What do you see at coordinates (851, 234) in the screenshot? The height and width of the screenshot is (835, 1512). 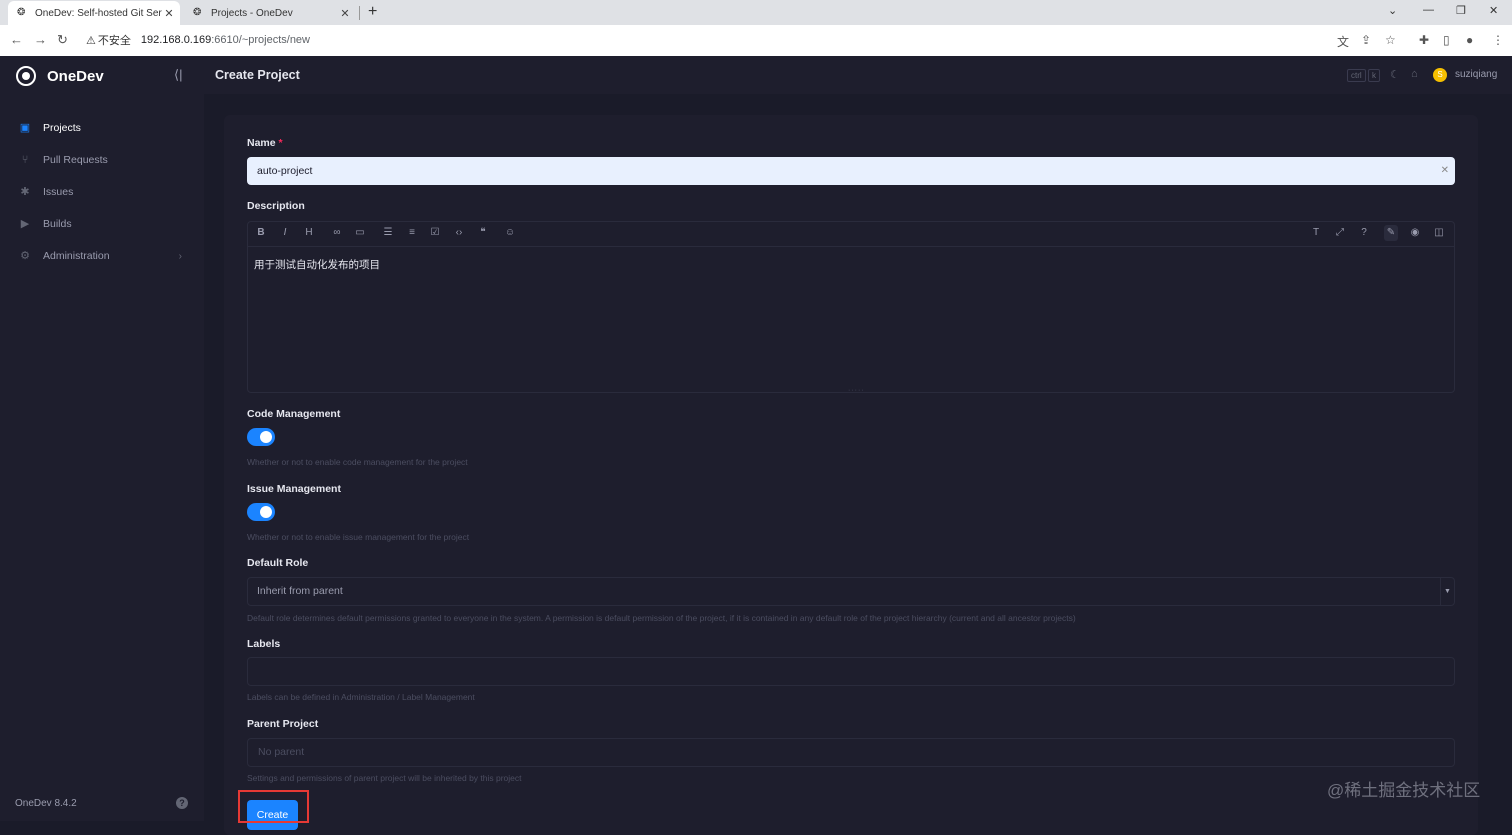 I see `editor-toolbar: B I H ∞ ▭ ☰ ≡ ☑ ‹› ❝ ☺ T ⤢ ? ✎ ◉ ◫` at bounding box center [851, 234].